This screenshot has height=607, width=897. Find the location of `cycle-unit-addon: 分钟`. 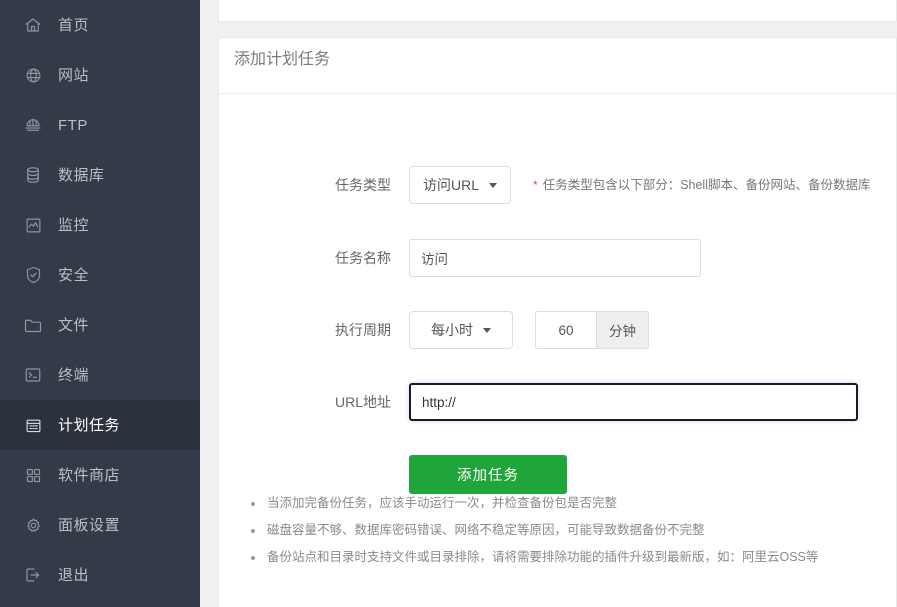

cycle-unit-addon: 分钟 is located at coordinates (622, 330).